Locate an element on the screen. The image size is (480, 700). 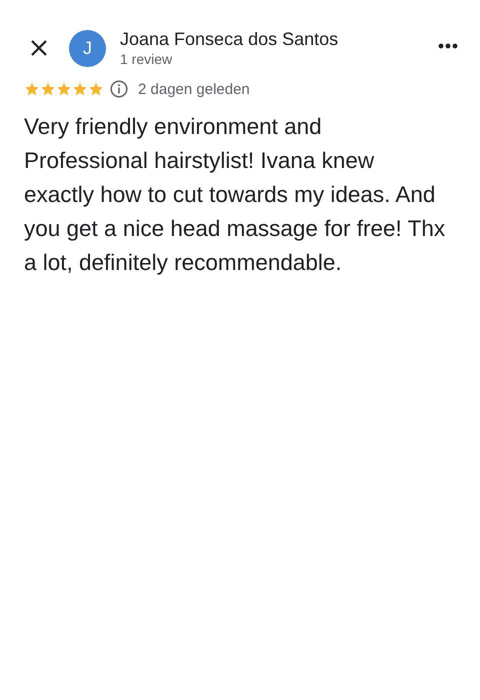
close-icon is located at coordinates (39, 48).